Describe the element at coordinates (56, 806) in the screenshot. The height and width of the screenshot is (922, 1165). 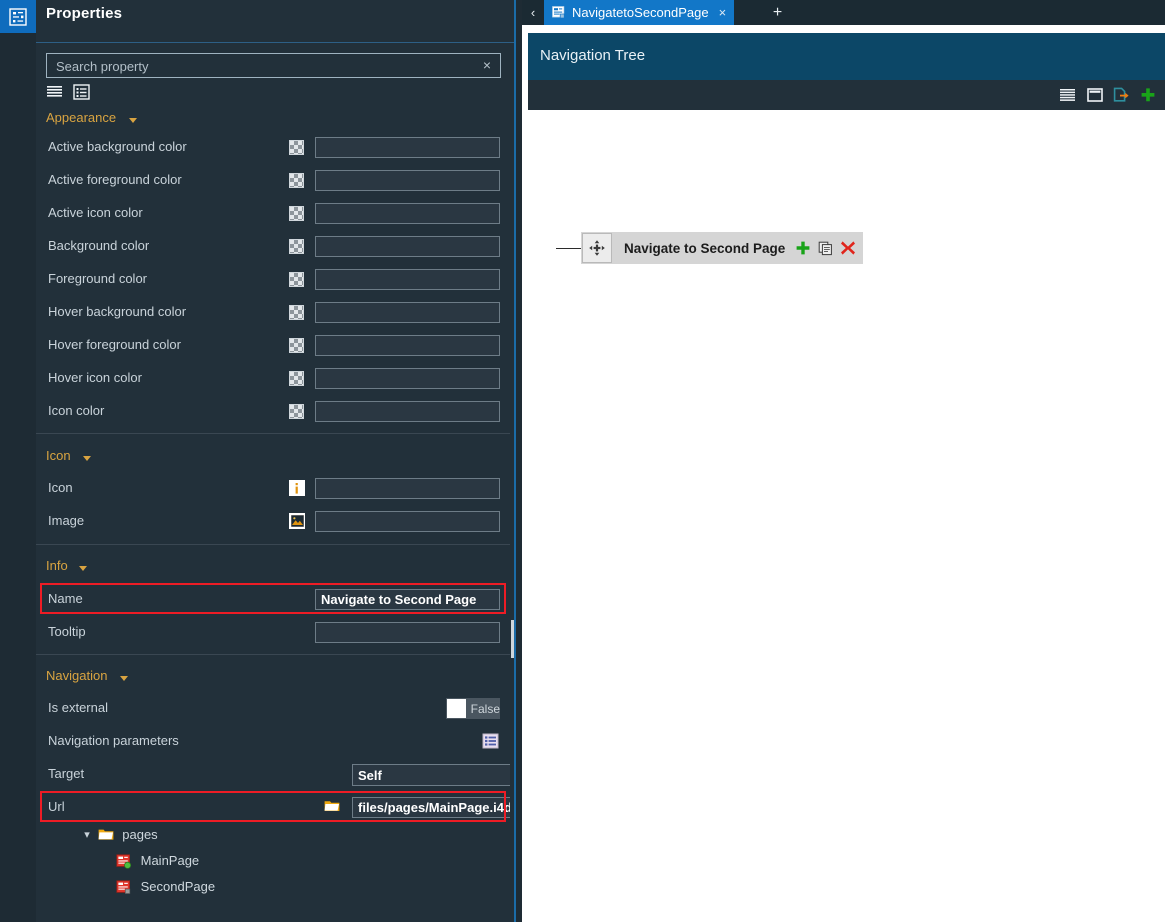
I see `property-label: Url` at that location.